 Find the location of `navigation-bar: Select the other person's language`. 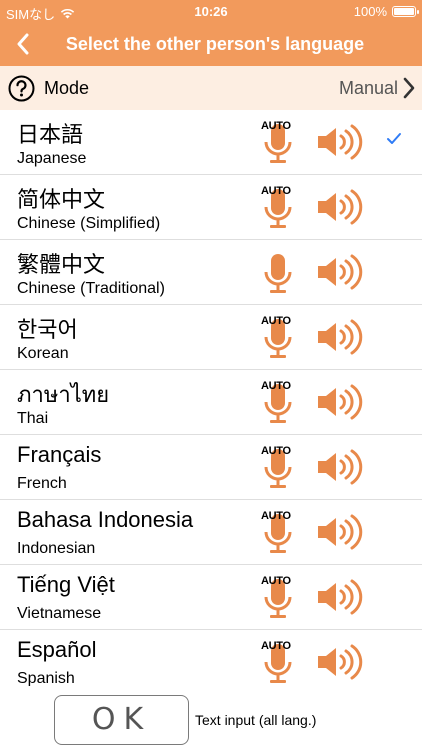

navigation-bar: Select the other person's language is located at coordinates (211, 44).